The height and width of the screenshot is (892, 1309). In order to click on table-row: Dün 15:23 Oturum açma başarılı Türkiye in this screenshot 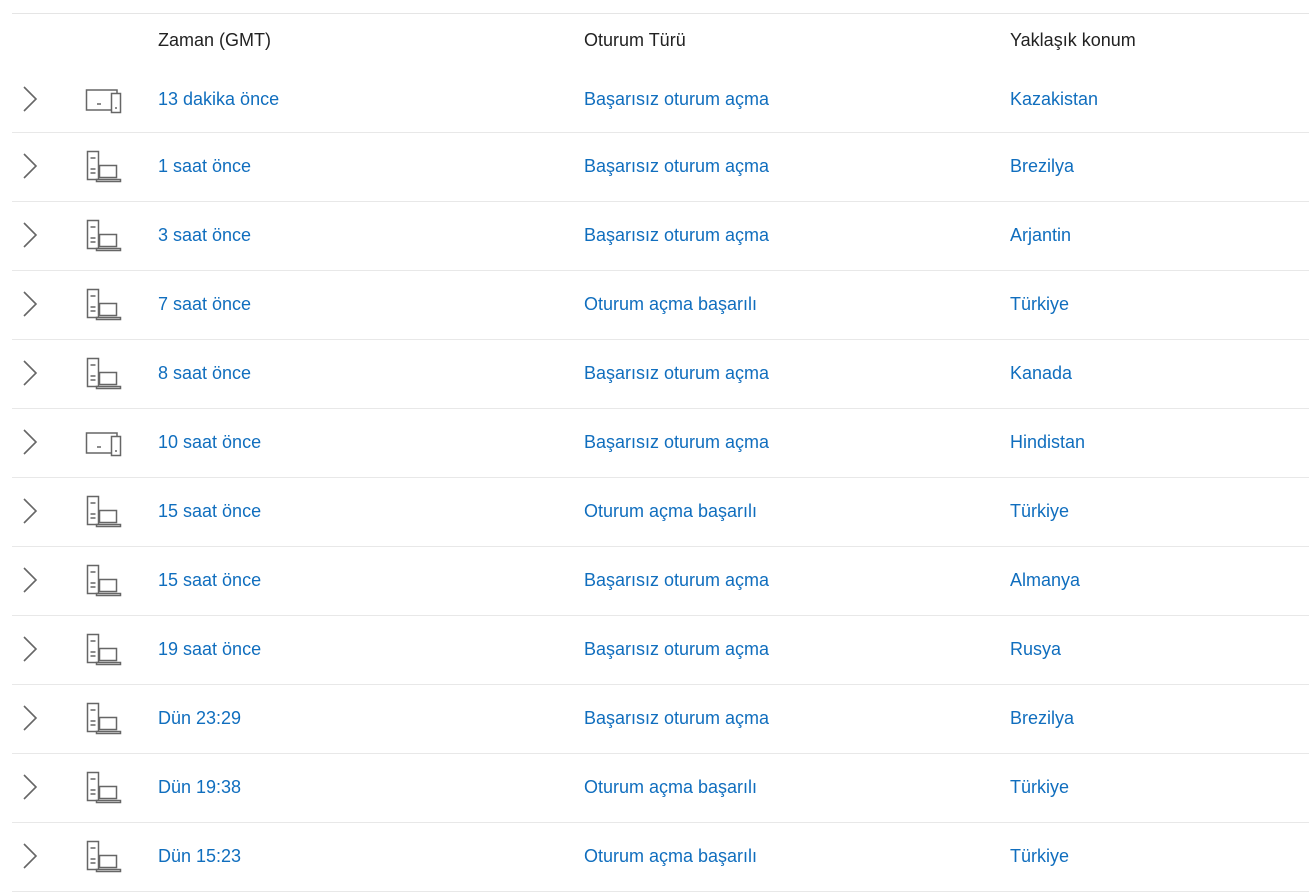, I will do `click(660, 857)`.